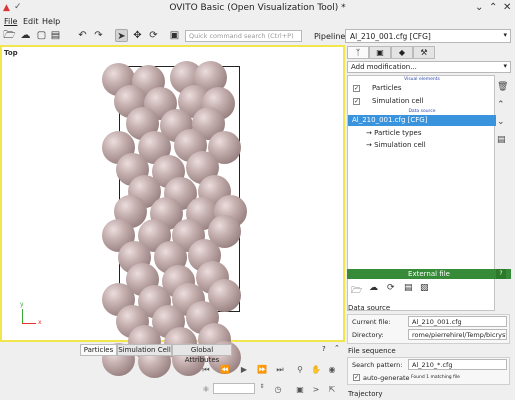 This screenshot has height=400, width=515. Describe the element at coordinates (422, 79) in the screenshot. I see `visual-elements-header: Visual elements` at that location.